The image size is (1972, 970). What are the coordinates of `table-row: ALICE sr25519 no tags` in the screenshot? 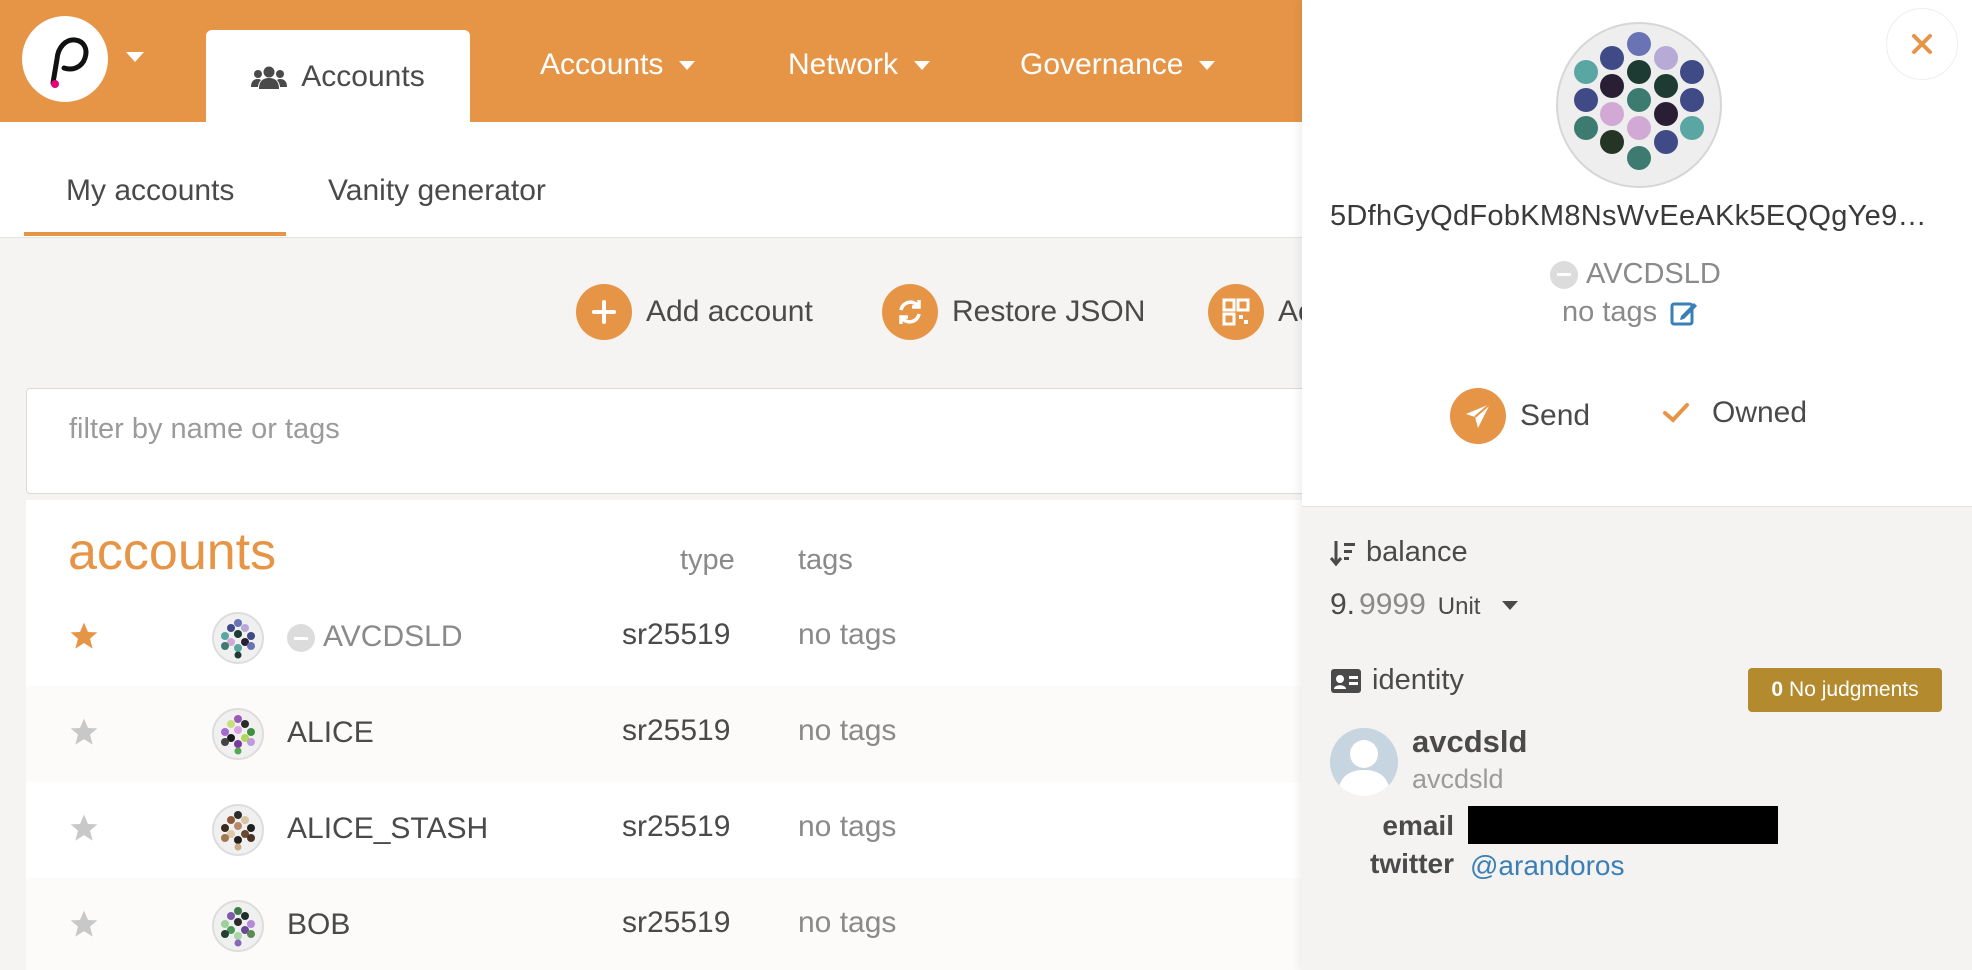 It's located at (664, 734).